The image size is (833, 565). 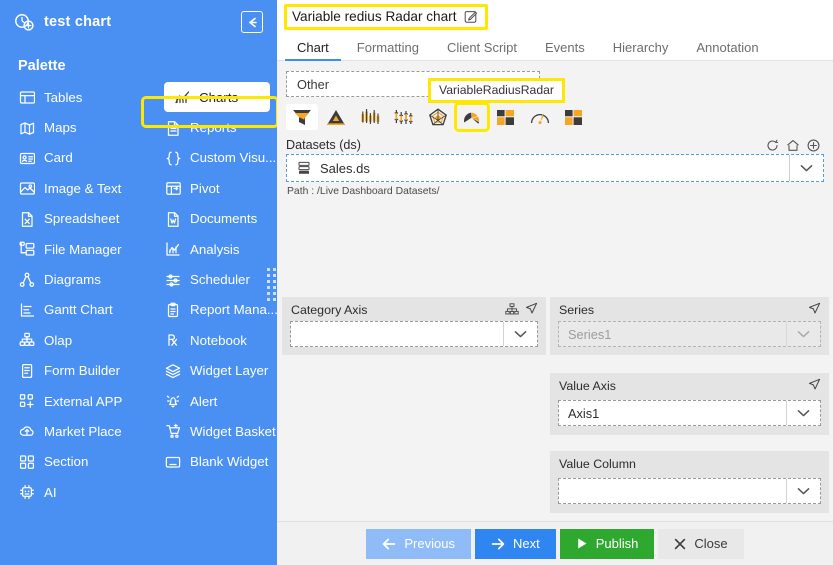 What do you see at coordinates (772, 145) in the screenshot?
I see `refresh-icon` at bounding box center [772, 145].